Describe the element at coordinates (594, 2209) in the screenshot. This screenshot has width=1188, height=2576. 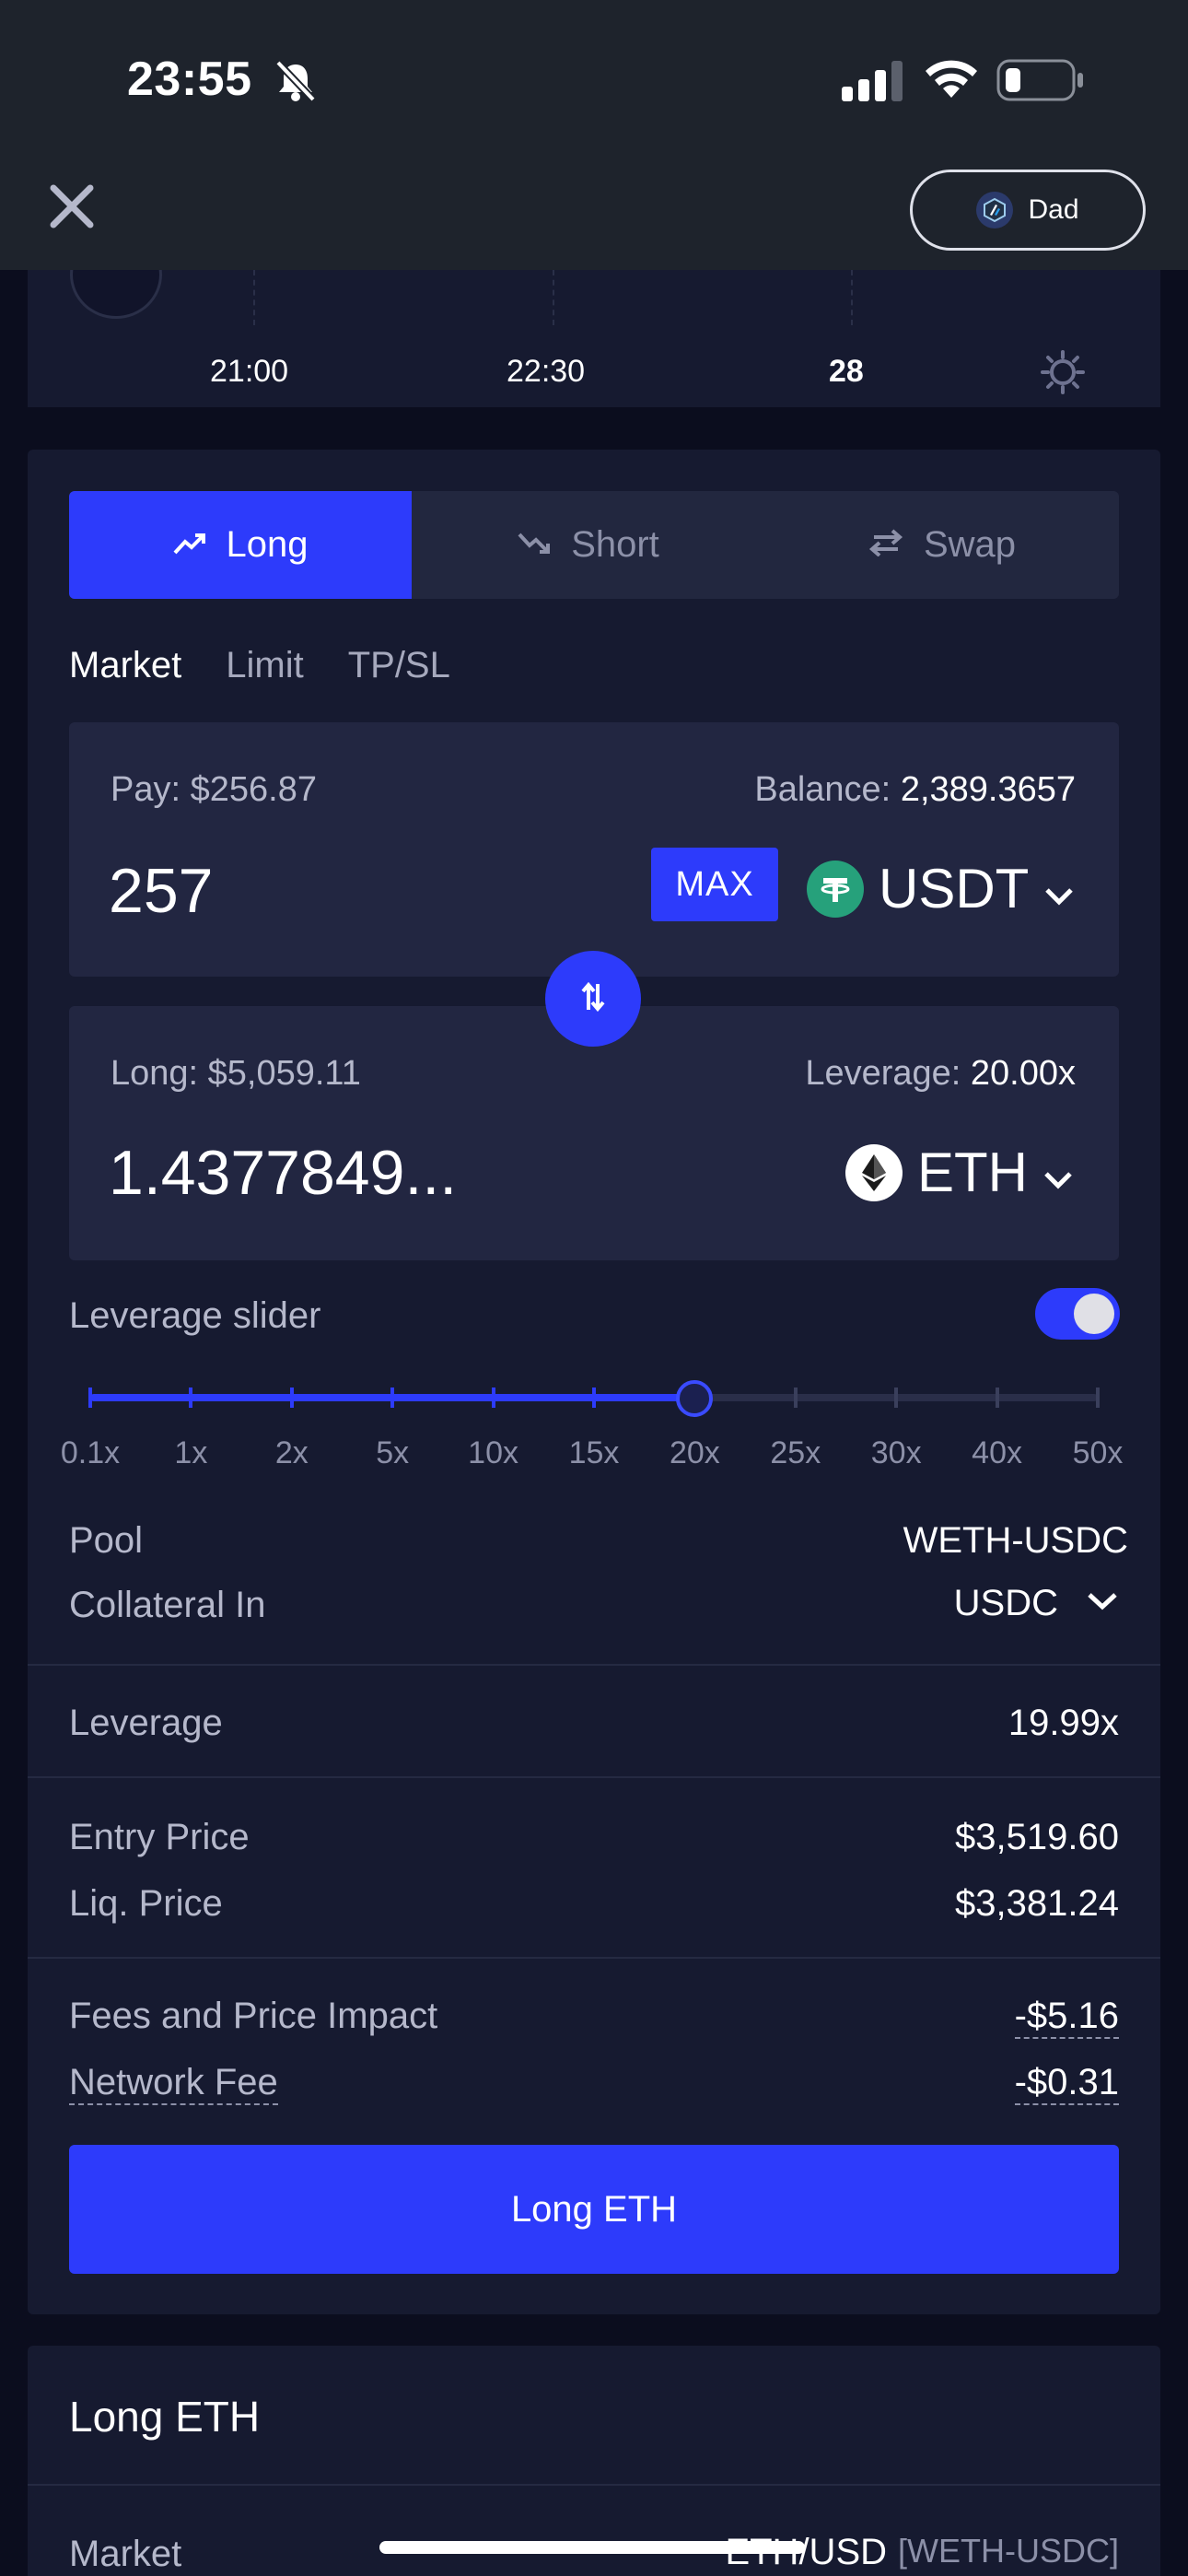
I see `long-eth-button: Long ETH` at that location.